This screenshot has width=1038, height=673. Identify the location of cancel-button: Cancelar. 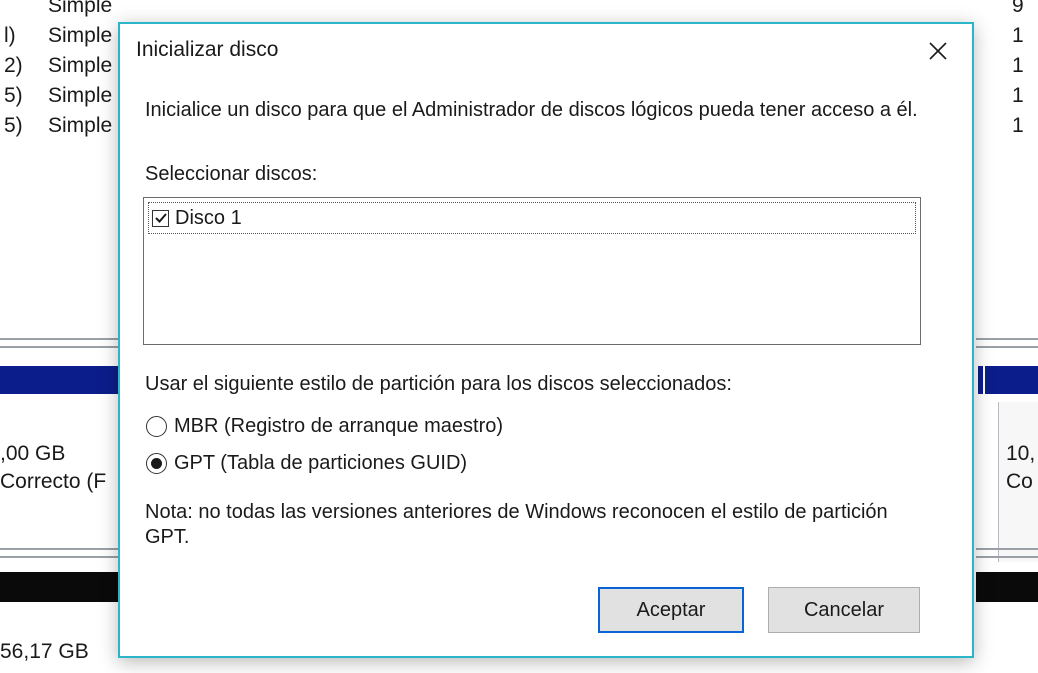
(844, 610).